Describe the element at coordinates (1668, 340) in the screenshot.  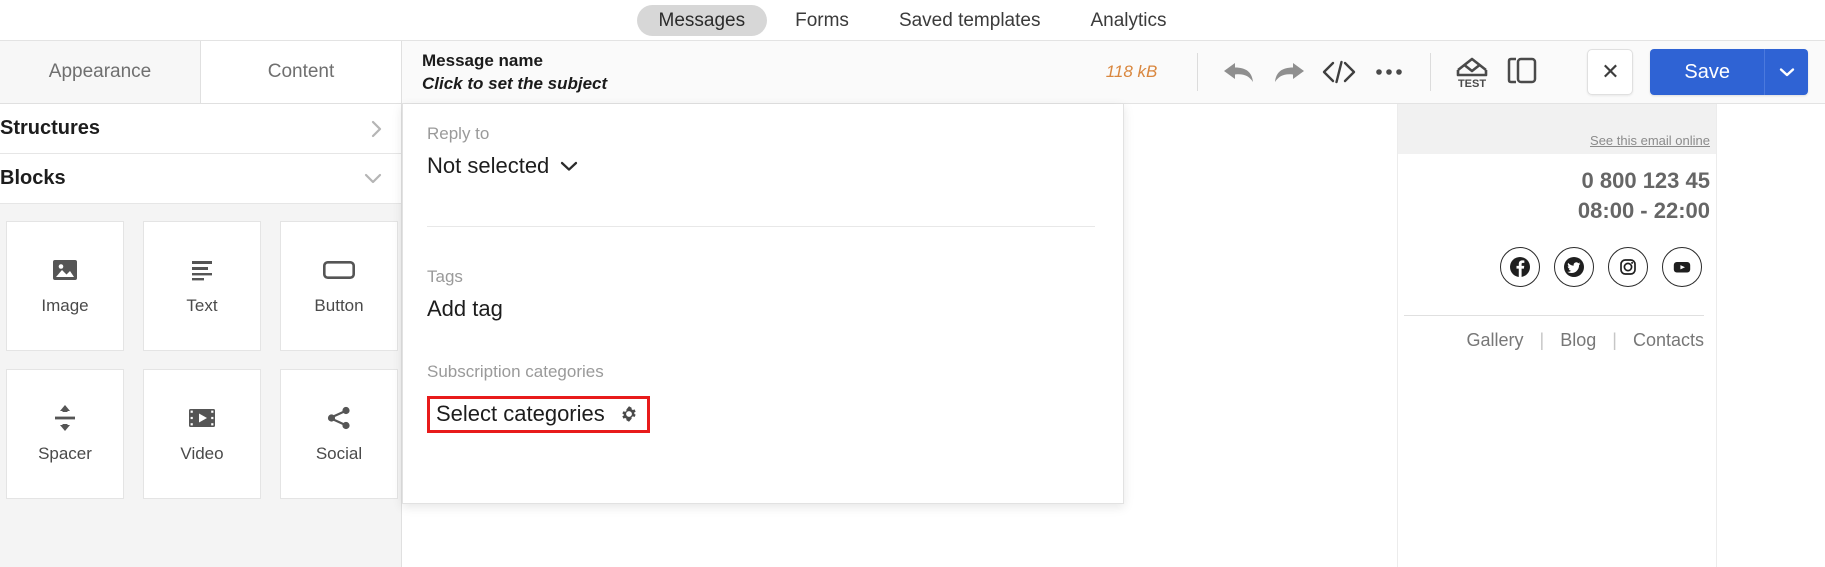
I see `email-nav-contacts: Contacts` at that location.